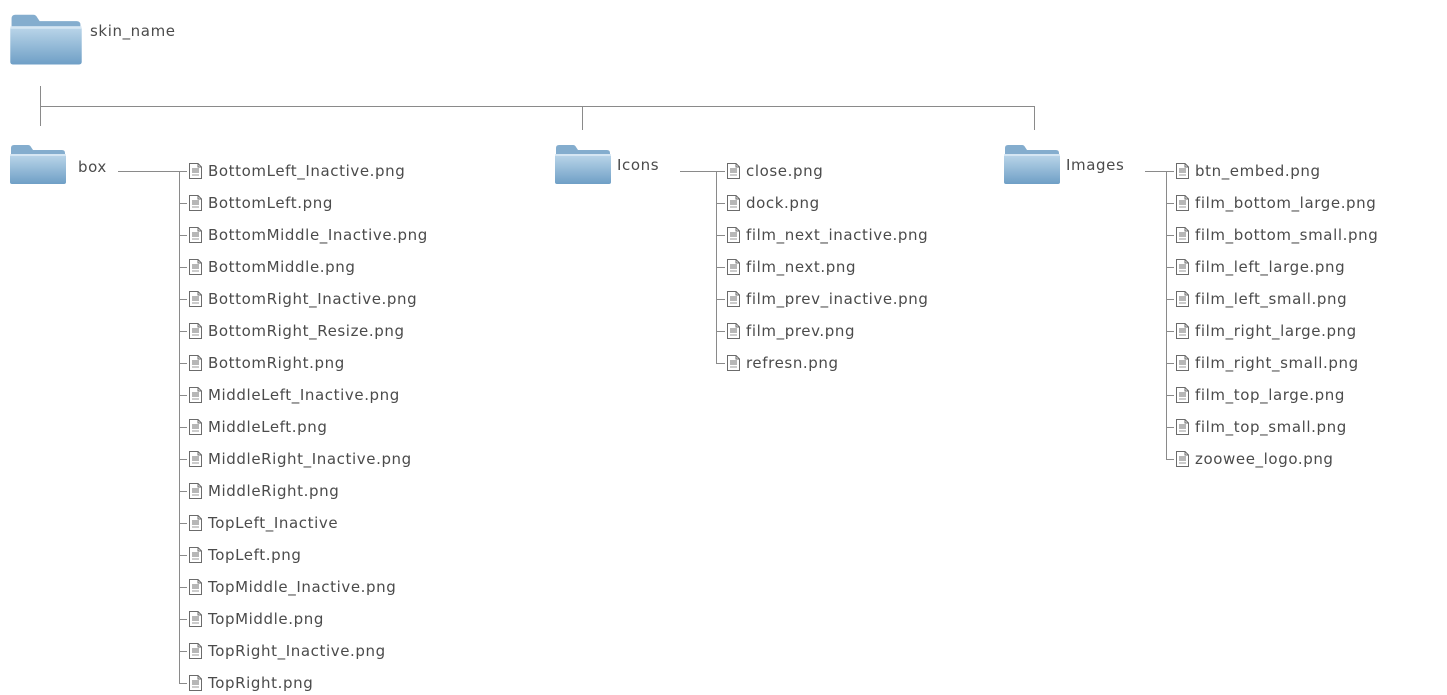 The width and height of the screenshot is (1447, 695). I want to click on box-folder-label: box, so click(92, 167).